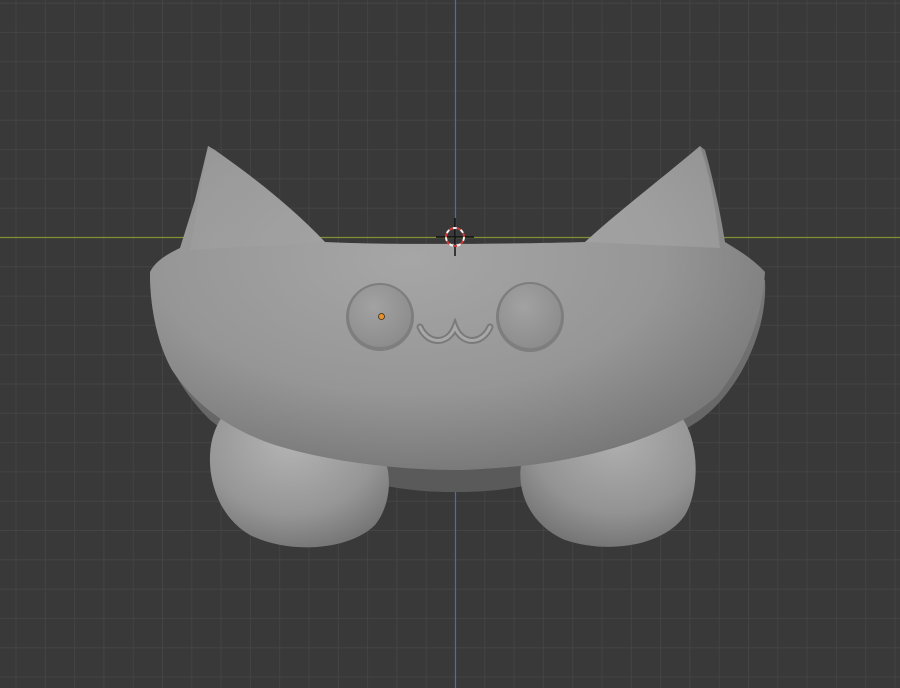  I want to click on right-ear, so click(652, 197).